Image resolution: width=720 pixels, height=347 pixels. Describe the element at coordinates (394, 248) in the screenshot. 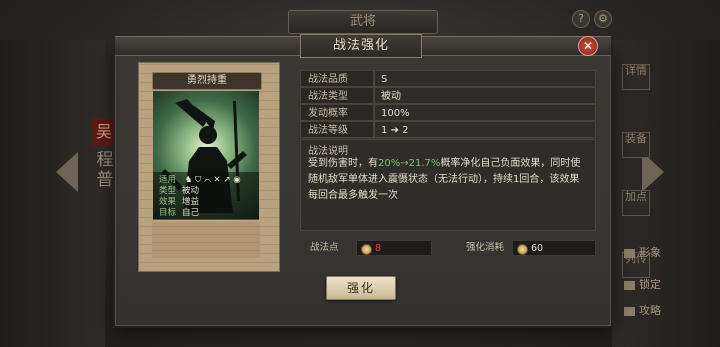

I see `points-value: 8` at that location.